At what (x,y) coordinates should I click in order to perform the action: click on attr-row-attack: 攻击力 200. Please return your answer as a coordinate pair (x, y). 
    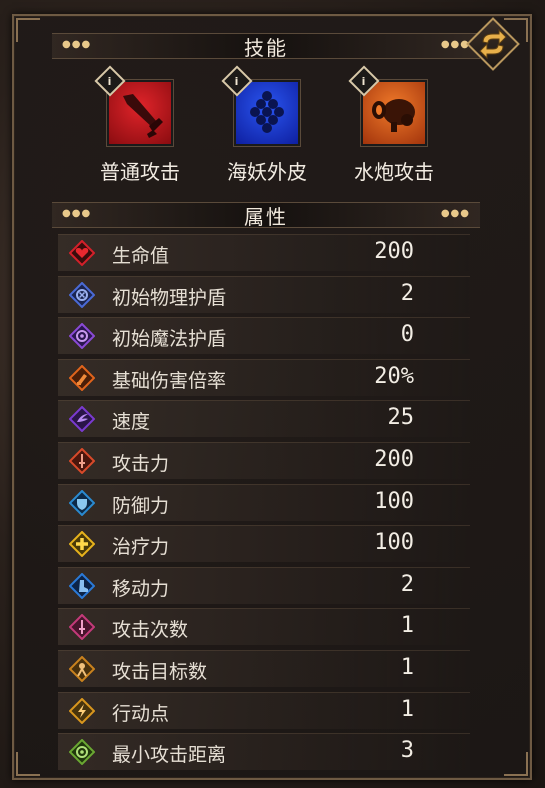
    Looking at the image, I should click on (264, 460).